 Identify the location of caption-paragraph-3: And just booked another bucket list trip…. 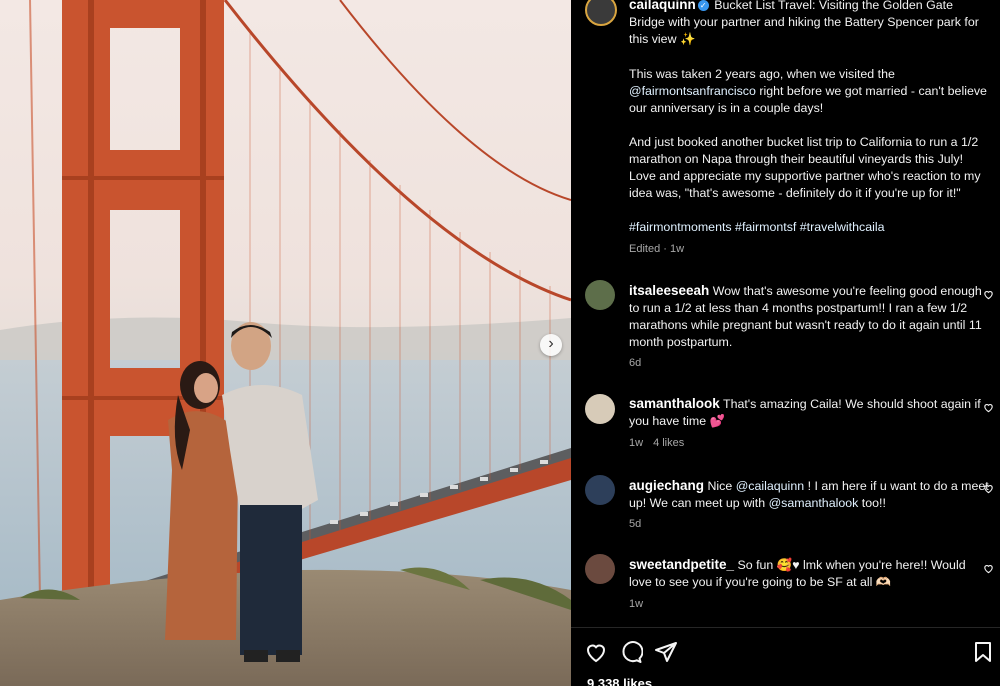
(805, 167).